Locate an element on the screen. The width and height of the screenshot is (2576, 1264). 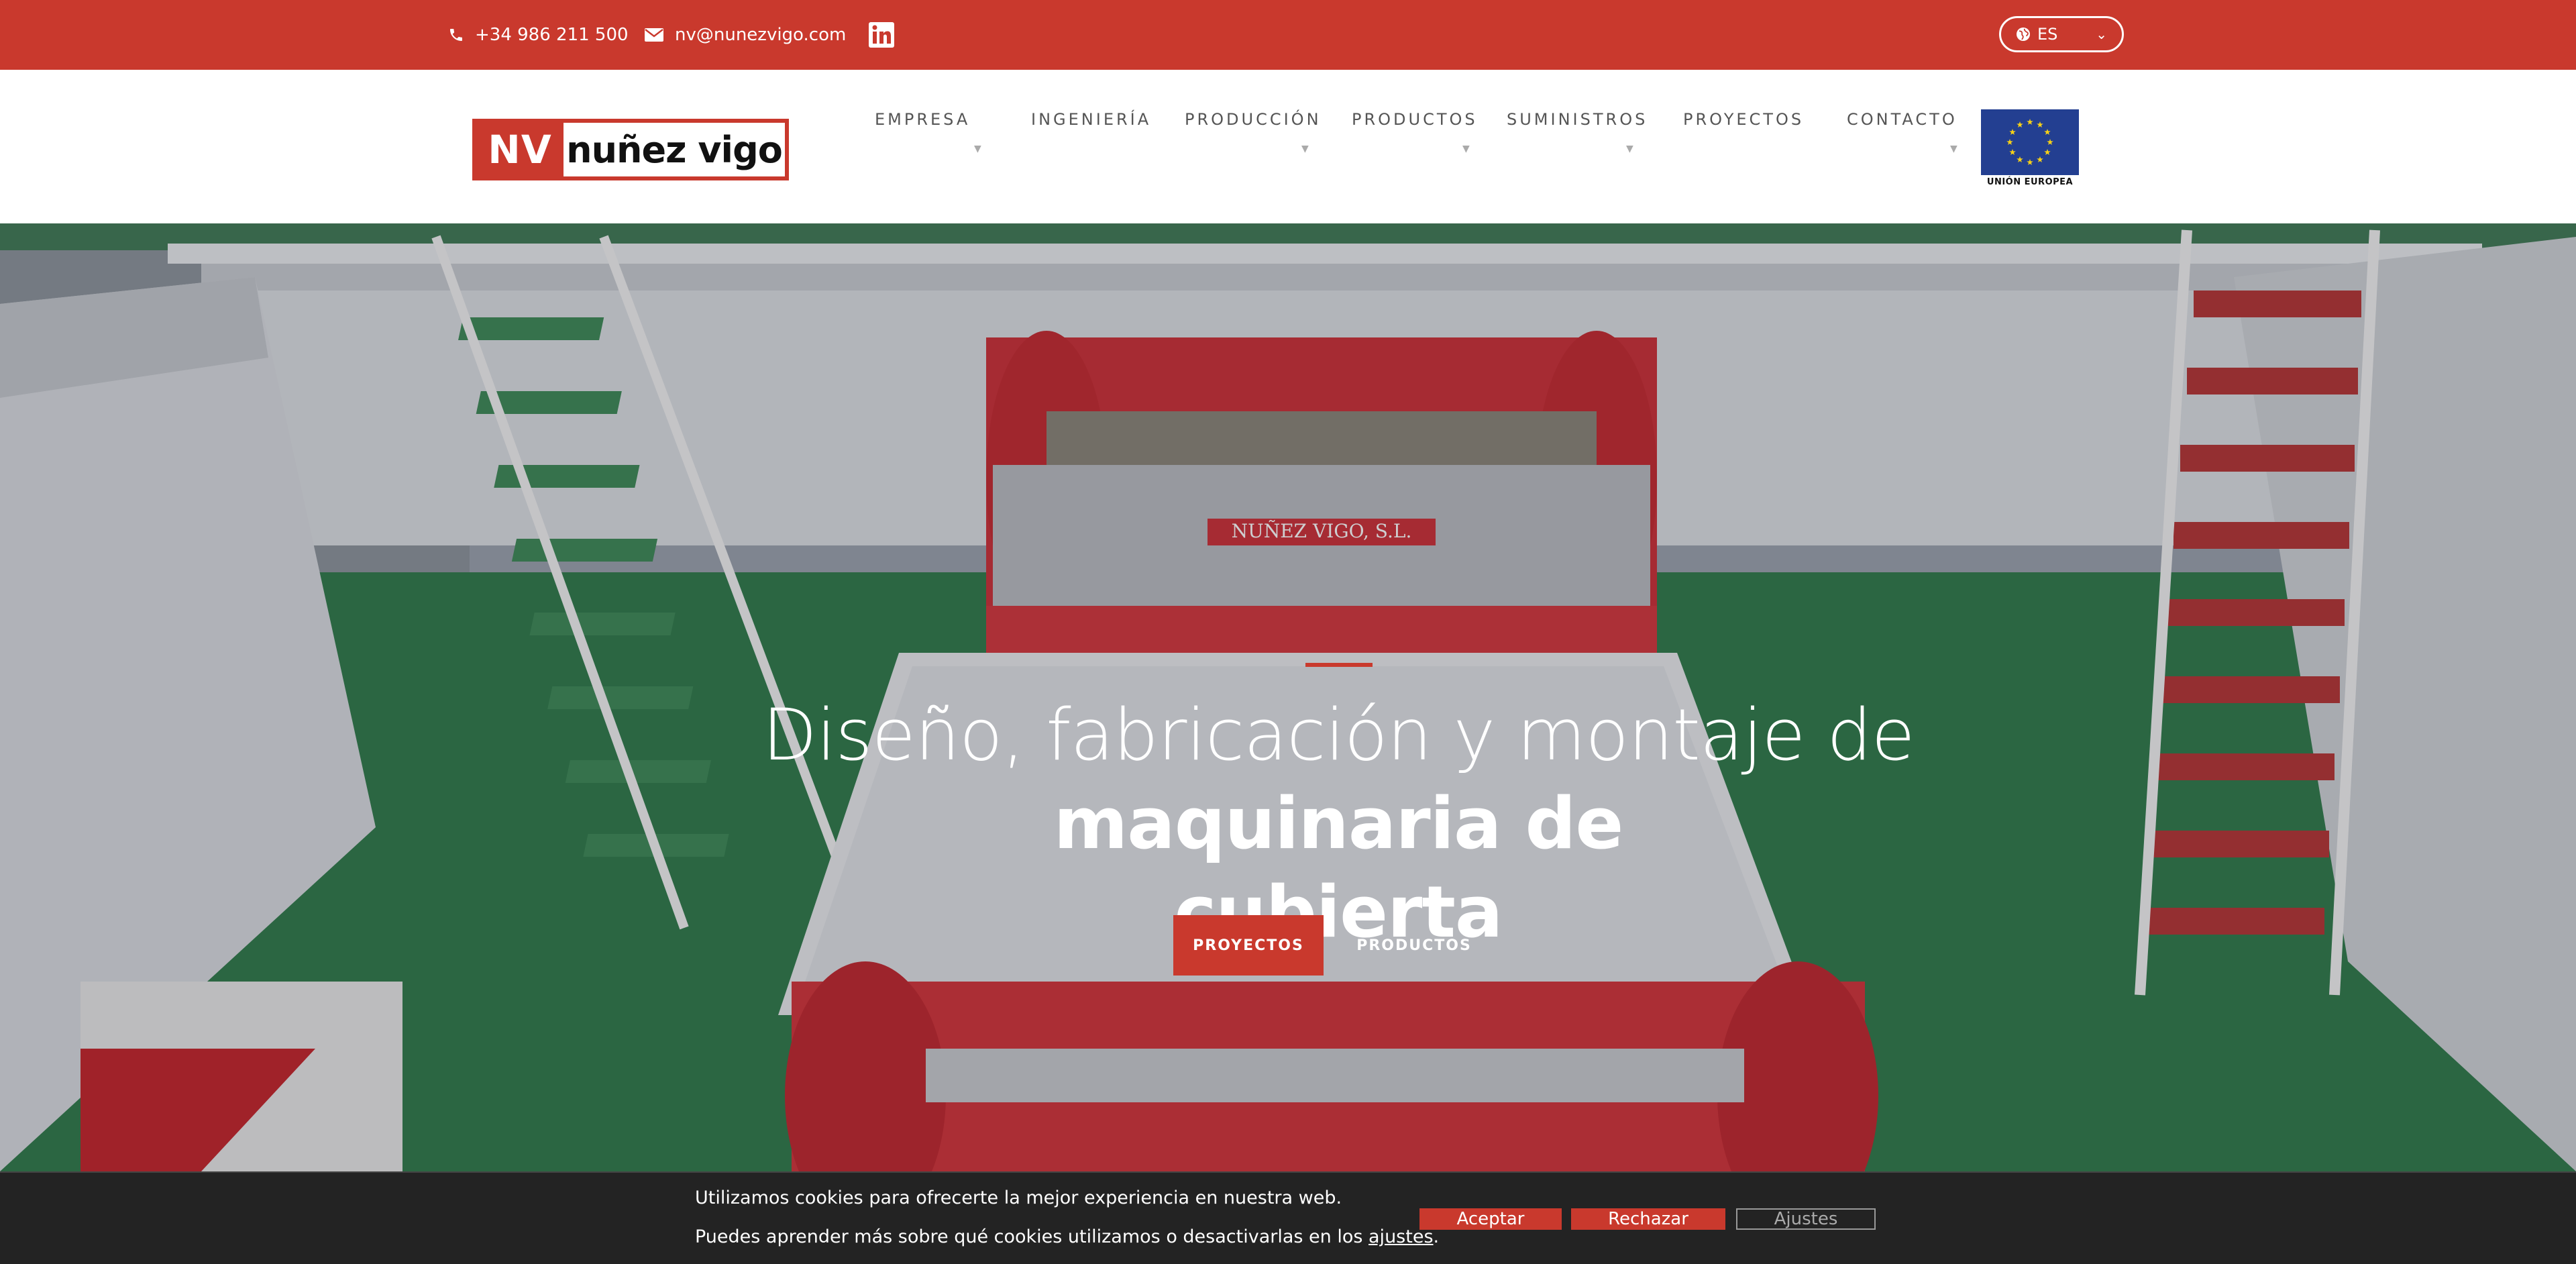
main-header: NV nuñez vigo is located at coordinates (1288, 147).